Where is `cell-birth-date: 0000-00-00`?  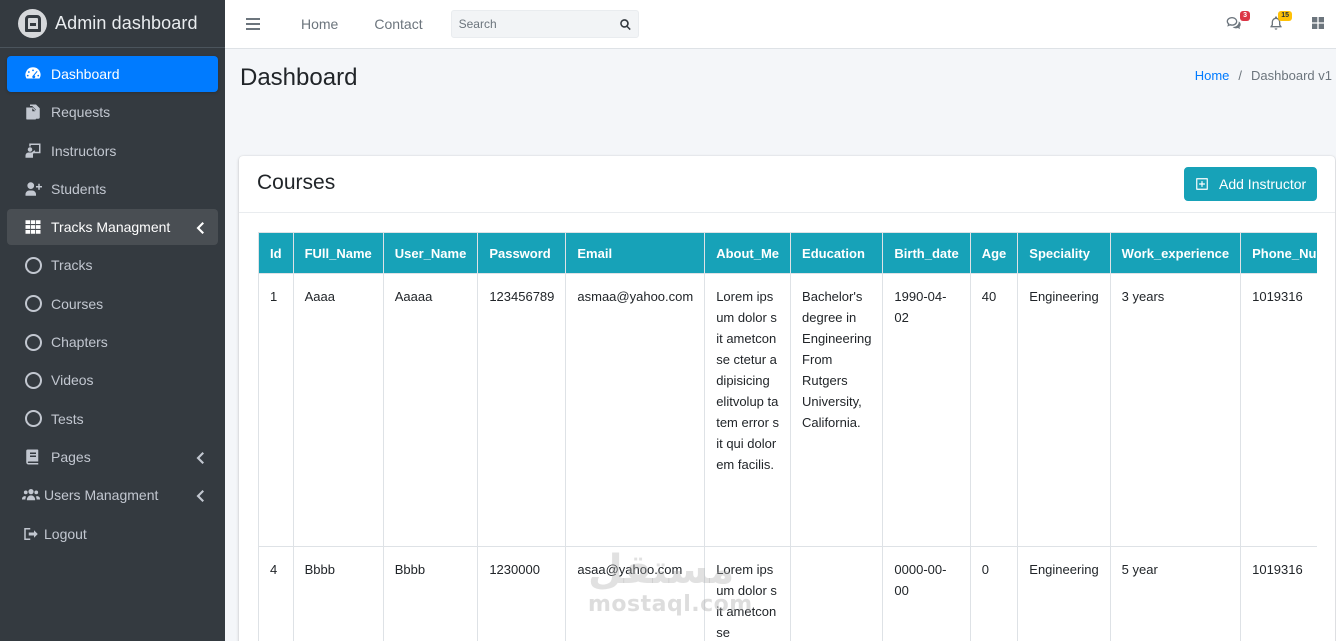
cell-birth-date: 0000-00-00 is located at coordinates (926, 593).